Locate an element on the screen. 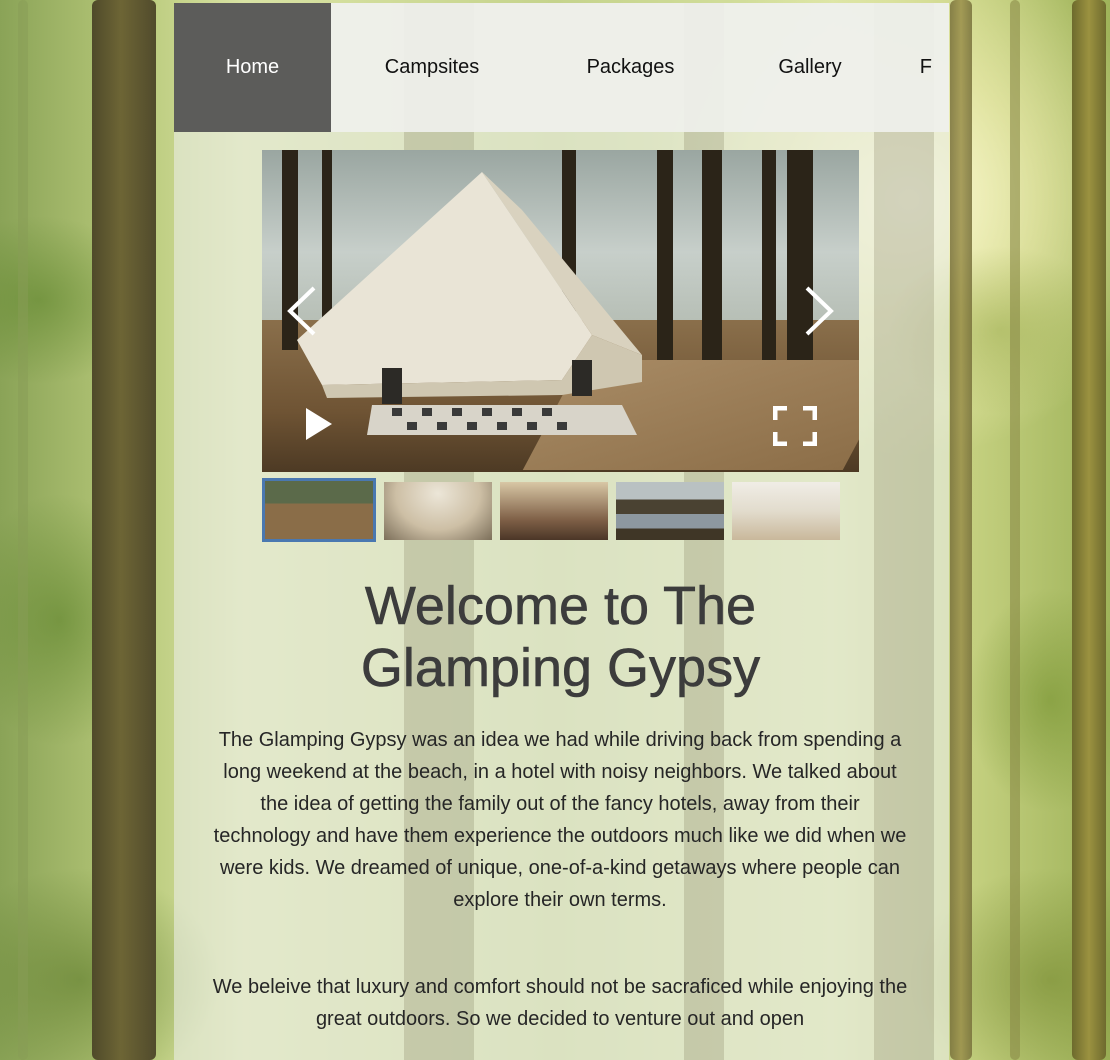  main-nav: Home Campsites Packages Gallery F is located at coordinates (561, 67).